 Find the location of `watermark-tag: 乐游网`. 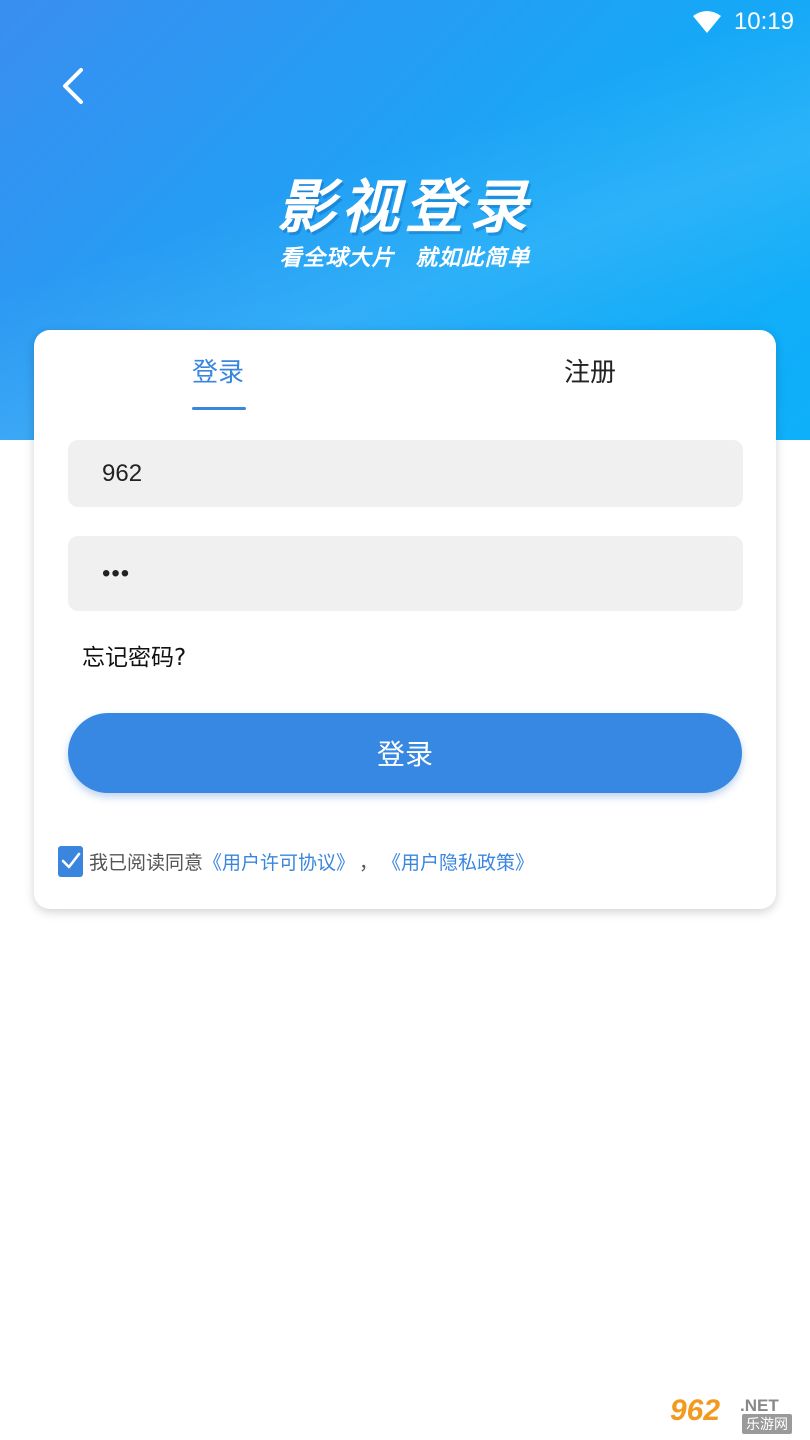

watermark-tag: 乐游网 is located at coordinates (767, 1424).